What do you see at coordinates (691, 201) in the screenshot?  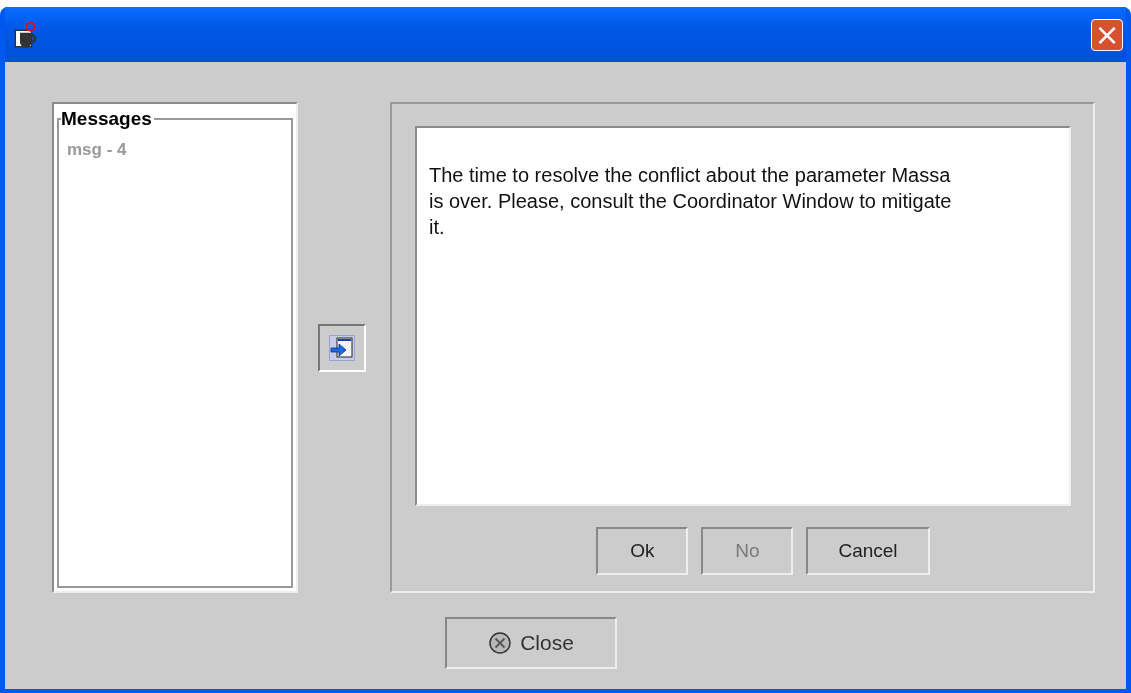 I see `message-text: The time to resolve the conflict about the parameter Massa is over. Please, consult the Coordinator Window to mitigate it.` at bounding box center [691, 201].